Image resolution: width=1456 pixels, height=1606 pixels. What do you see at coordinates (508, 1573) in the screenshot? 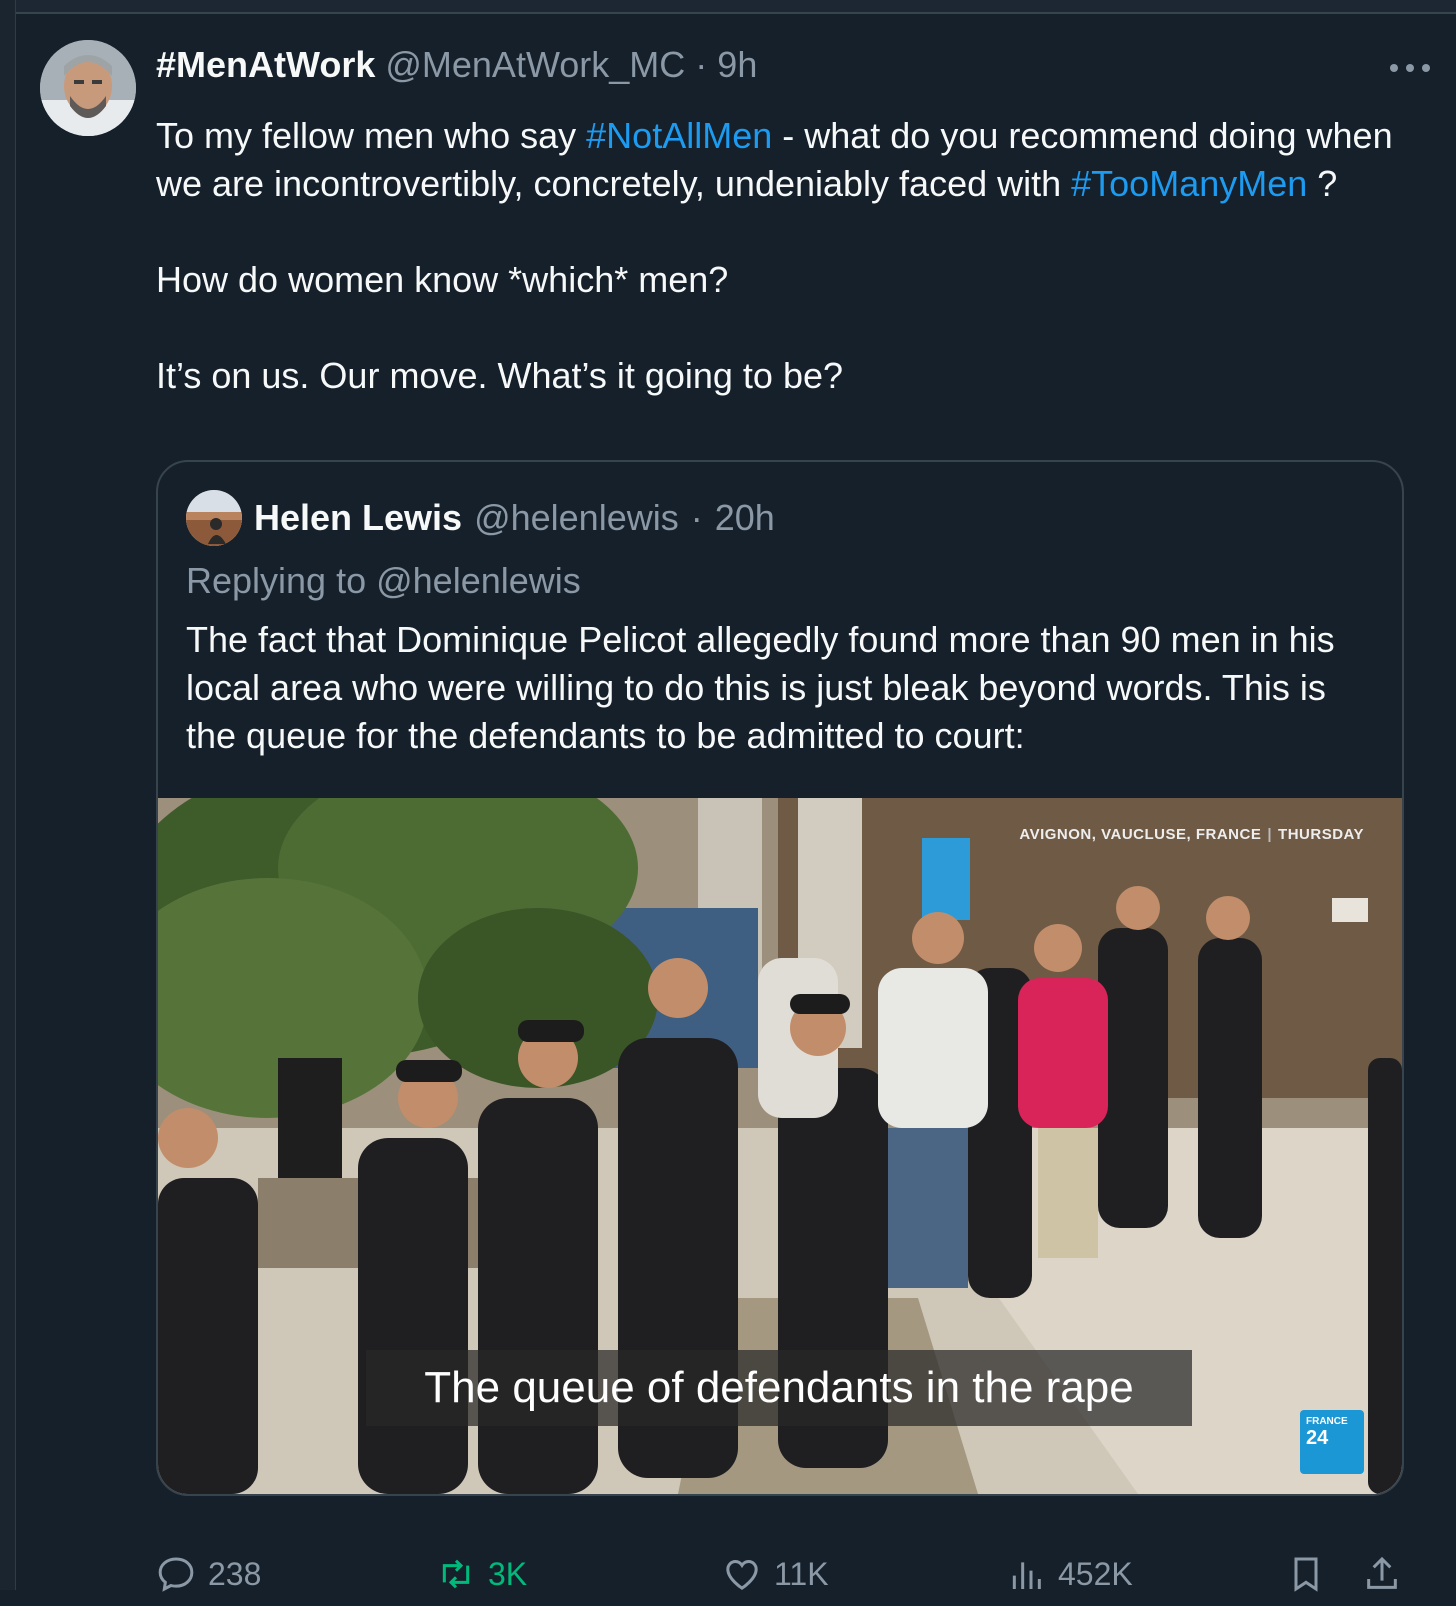
I see `retweet-count: 3K` at bounding box center [508, 1573].